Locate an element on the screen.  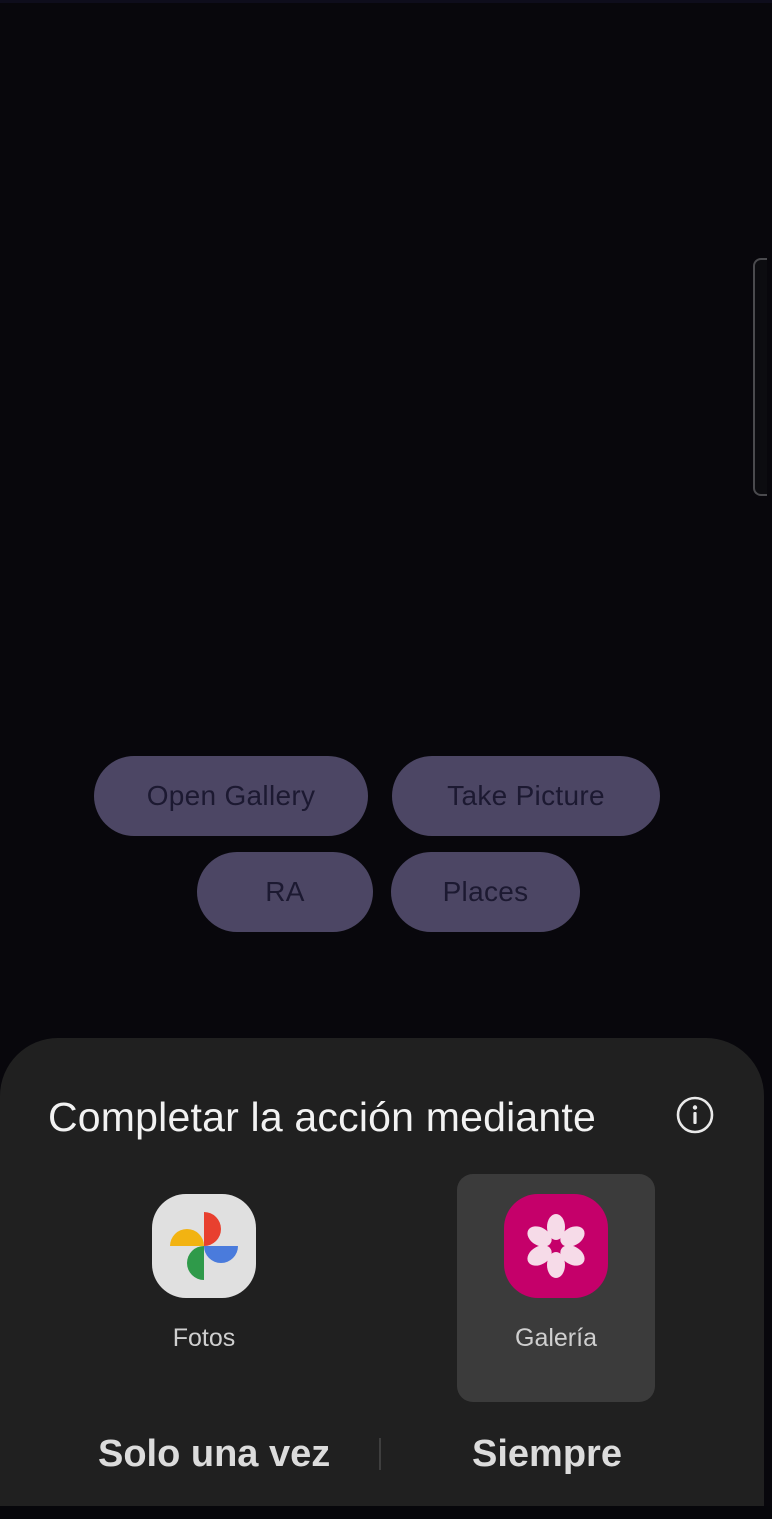
places-button: Places is located at coordinates (485, 892).